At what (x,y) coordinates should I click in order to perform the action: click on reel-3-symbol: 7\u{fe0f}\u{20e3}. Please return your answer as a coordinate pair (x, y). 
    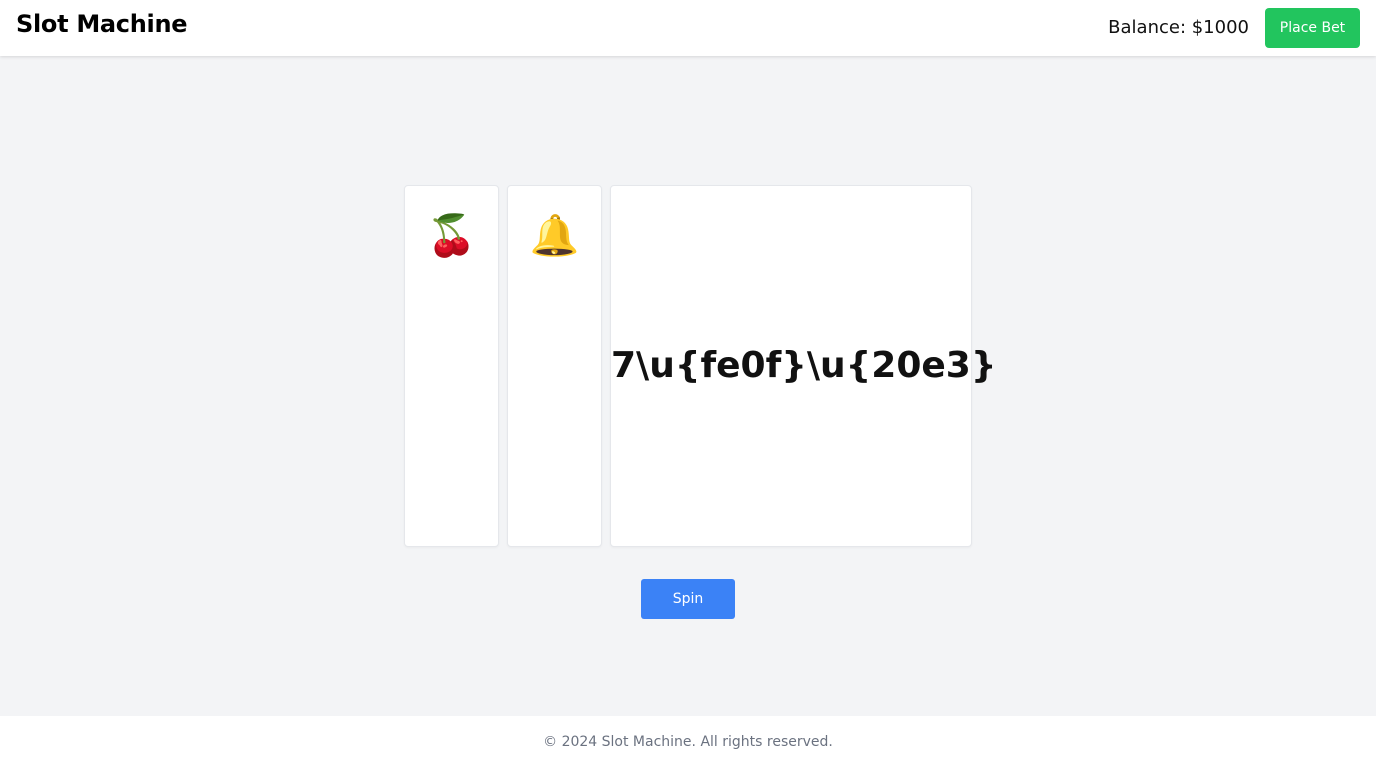
    Looking at the image, I should click on (804, 365).